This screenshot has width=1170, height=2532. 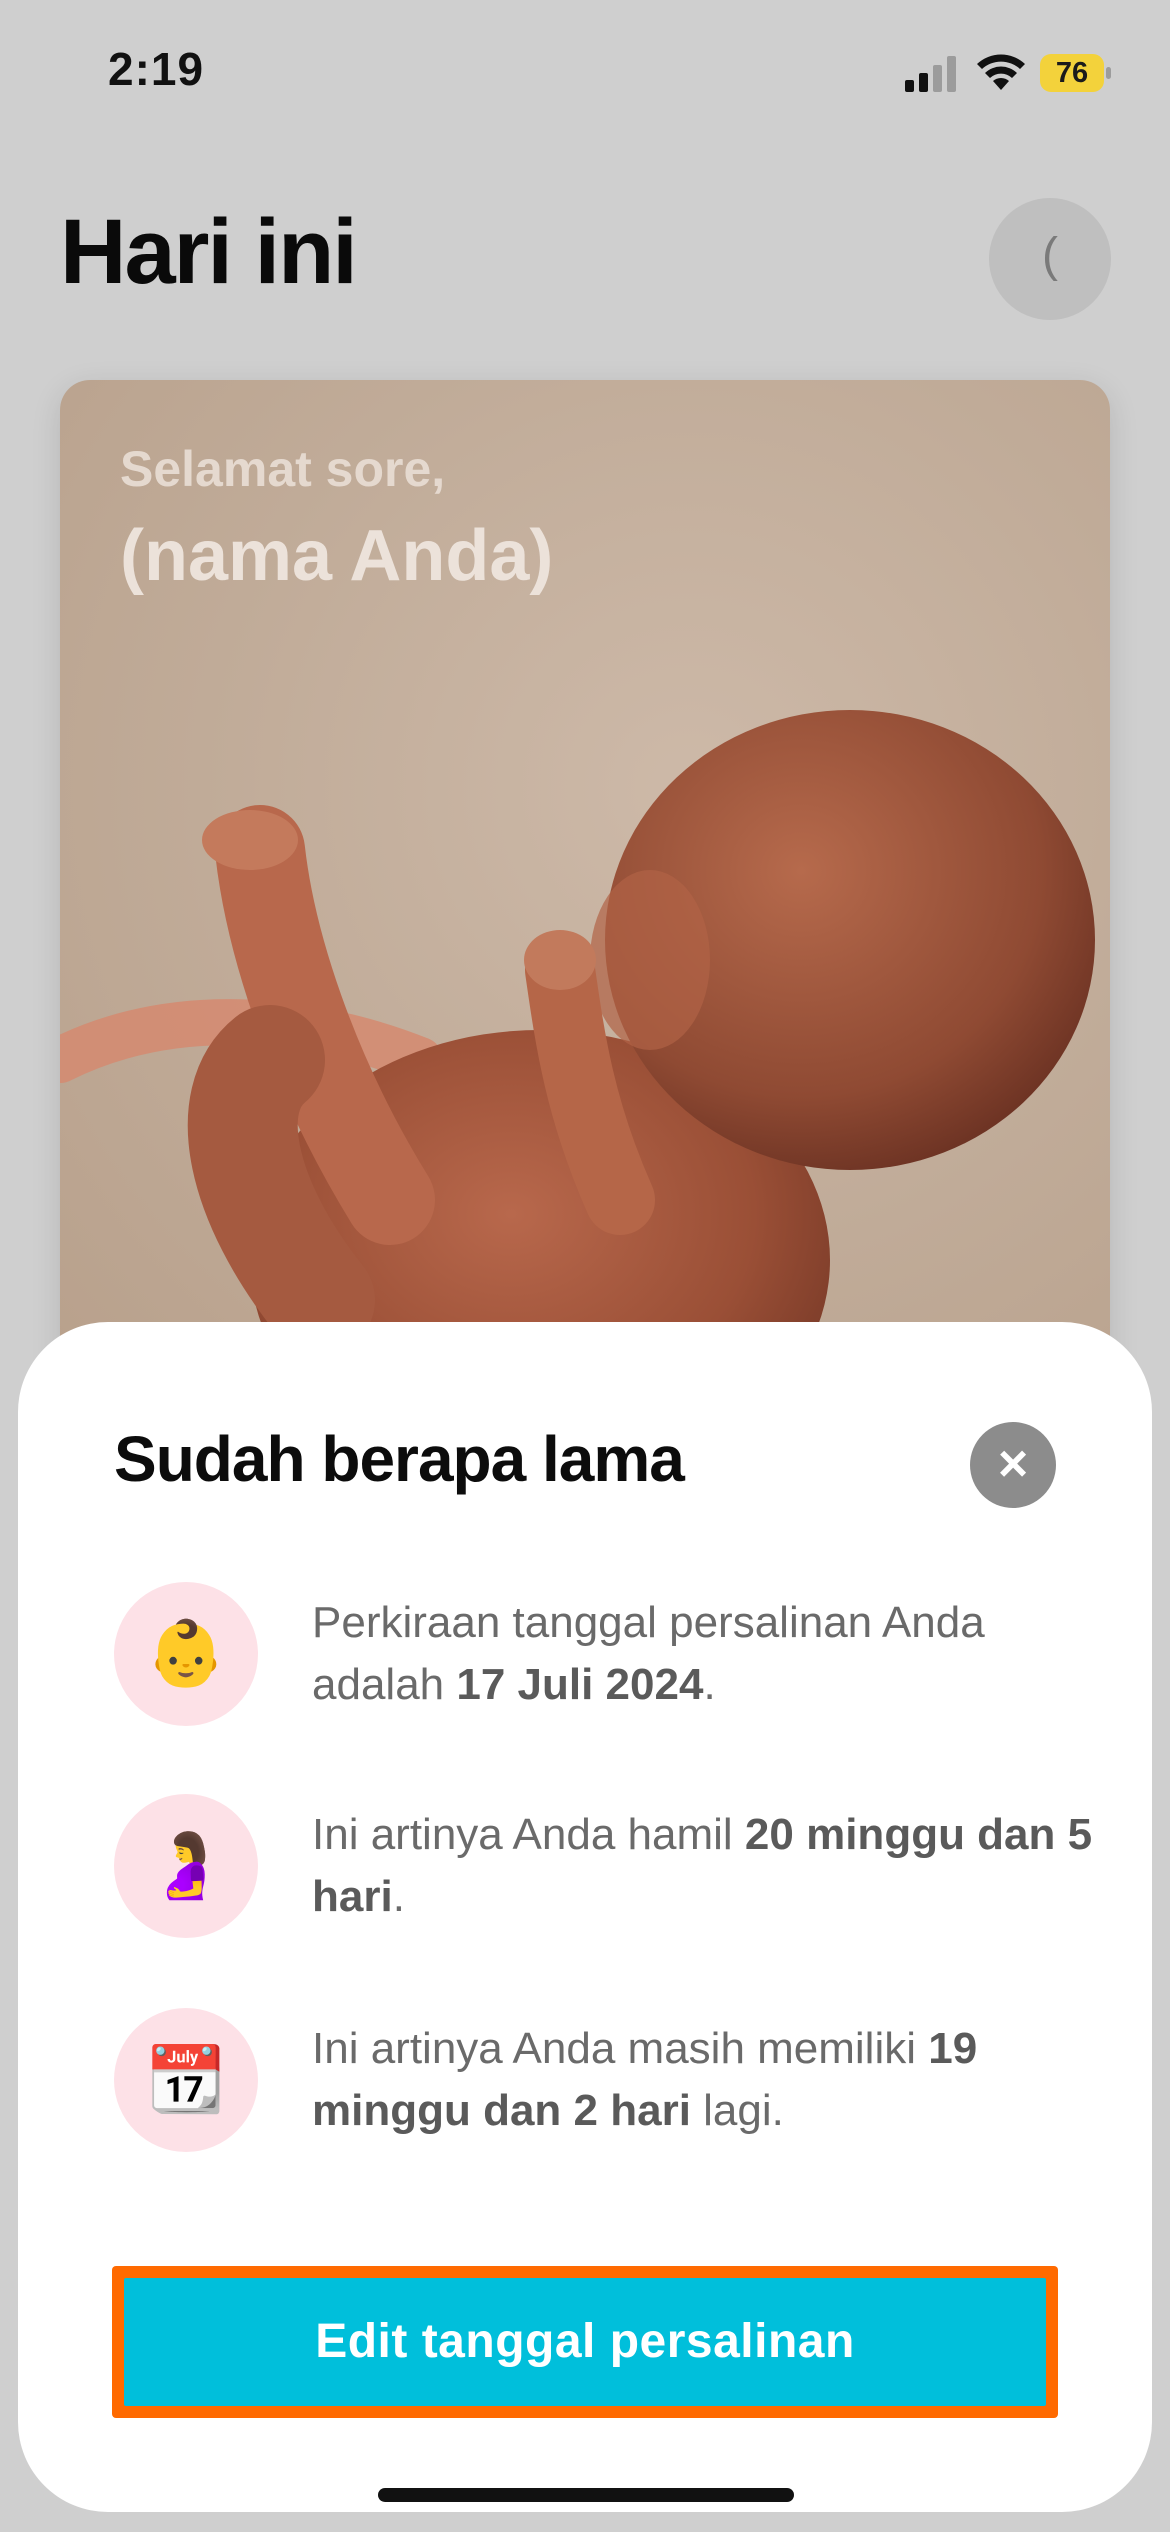 I want to click on edit-button-highlight: Edit tanggal persalinan, so click(x=585, y=2342).